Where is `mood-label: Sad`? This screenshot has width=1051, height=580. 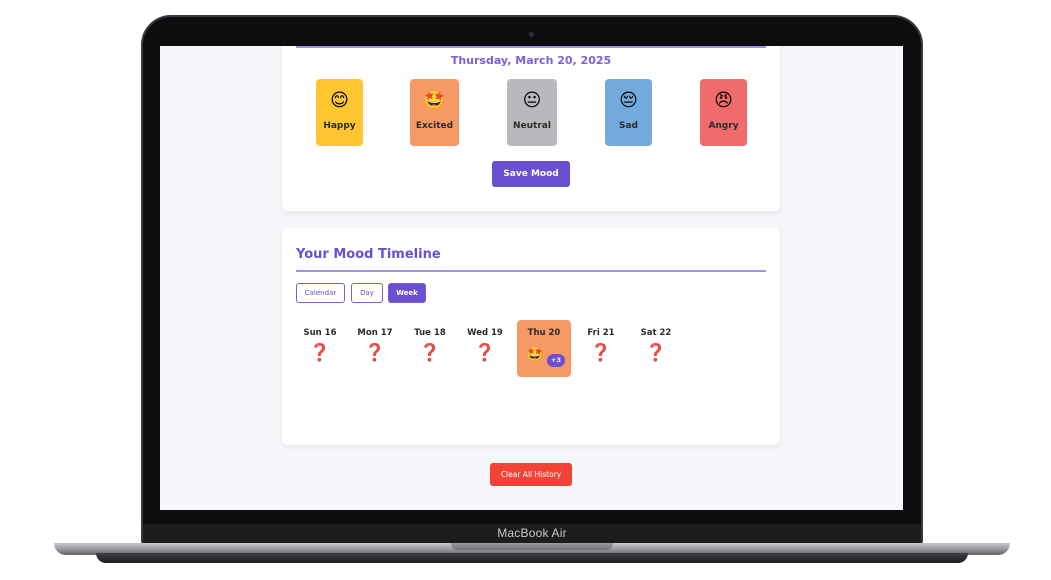
mood-label: Sad is located at coordinates (628, 126).